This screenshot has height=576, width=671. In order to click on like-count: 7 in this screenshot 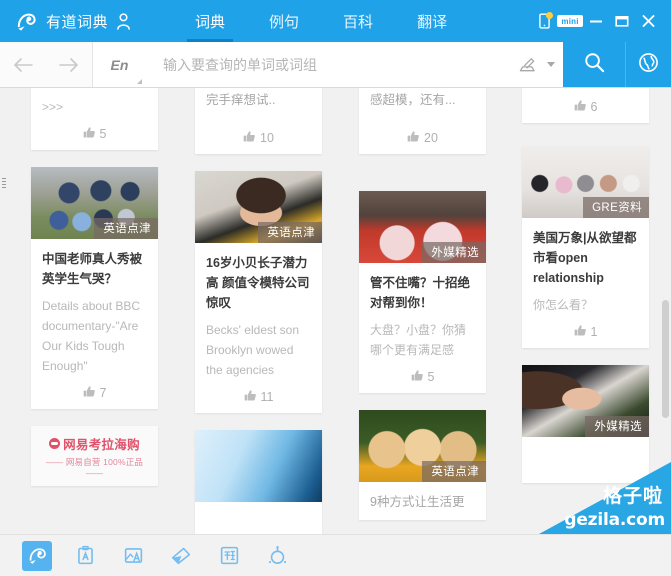, I will do `click(103, 393)`.